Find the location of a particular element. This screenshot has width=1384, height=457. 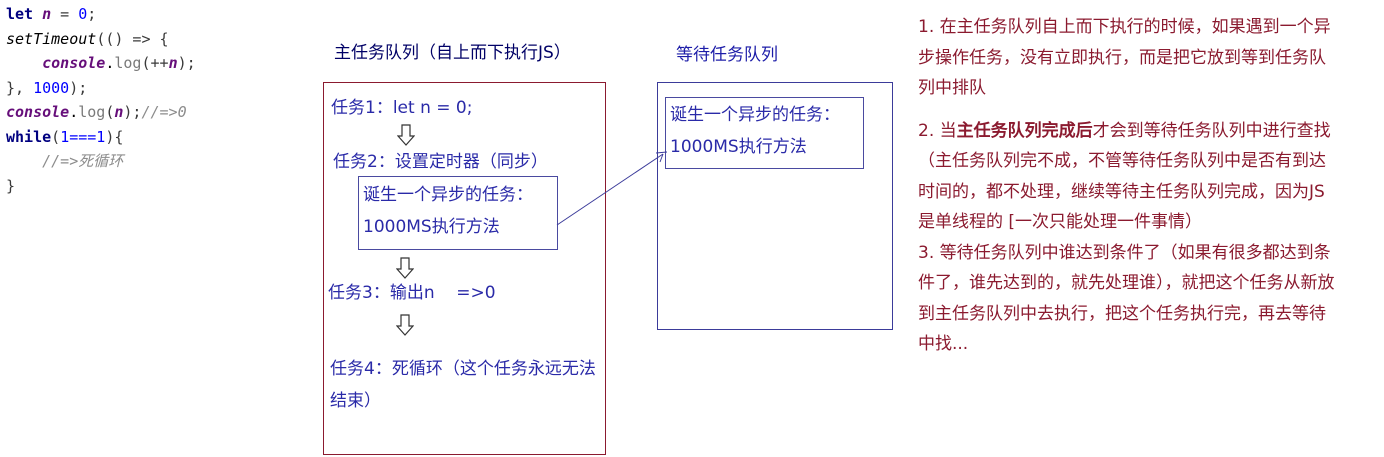

code-keyword-let: let is located at coordinates (20, 14).